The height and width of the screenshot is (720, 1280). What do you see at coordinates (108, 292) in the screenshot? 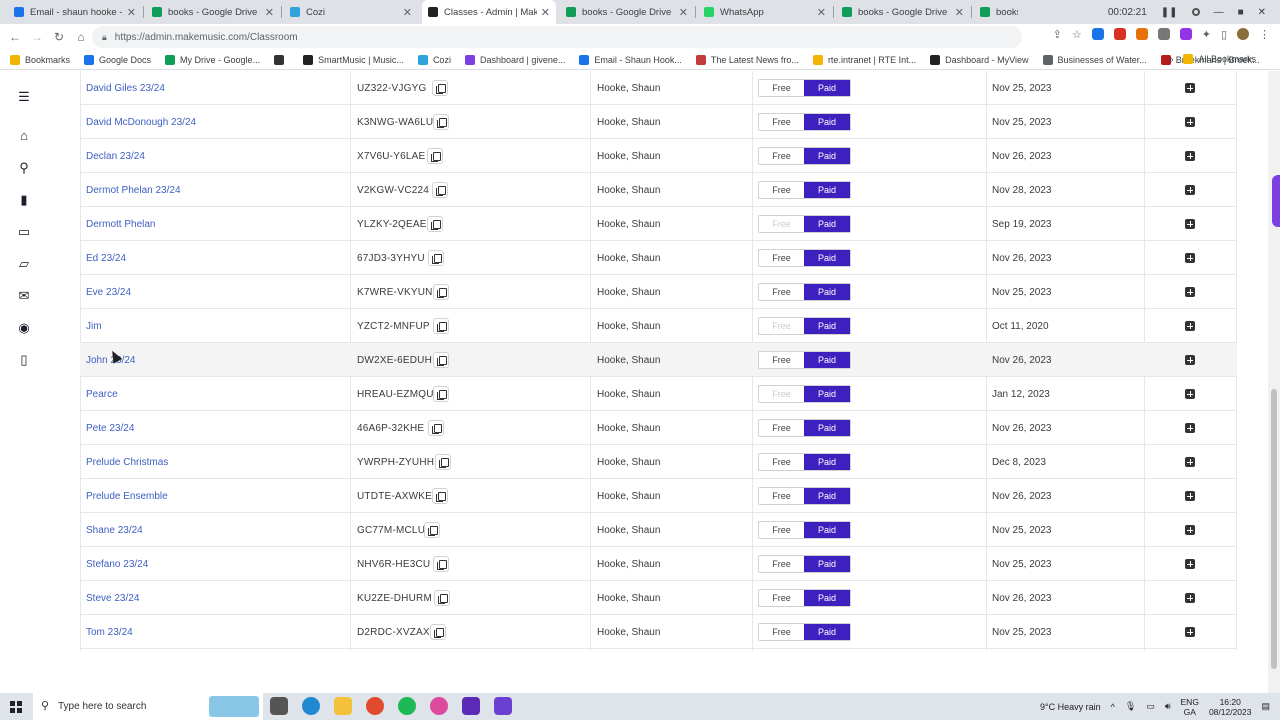
I see `class-name-link: Eve 23/24` at bounding box center [108, 292].